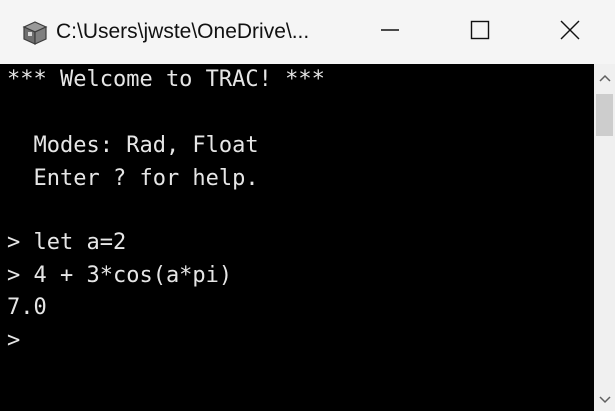 The width and height of the screenshot is (615, 411). Describe the element at coordinates (13, 341) in the screenshot. I see `console-prompt: >` at that location.